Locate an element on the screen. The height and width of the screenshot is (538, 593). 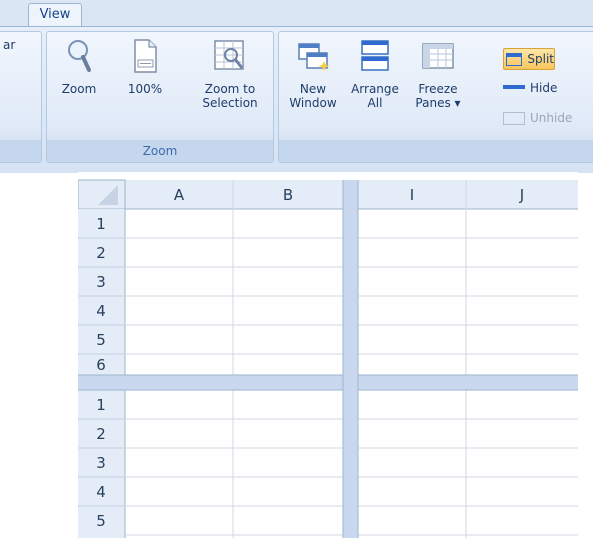
page-100-icon is located at coordinates (145, 56).